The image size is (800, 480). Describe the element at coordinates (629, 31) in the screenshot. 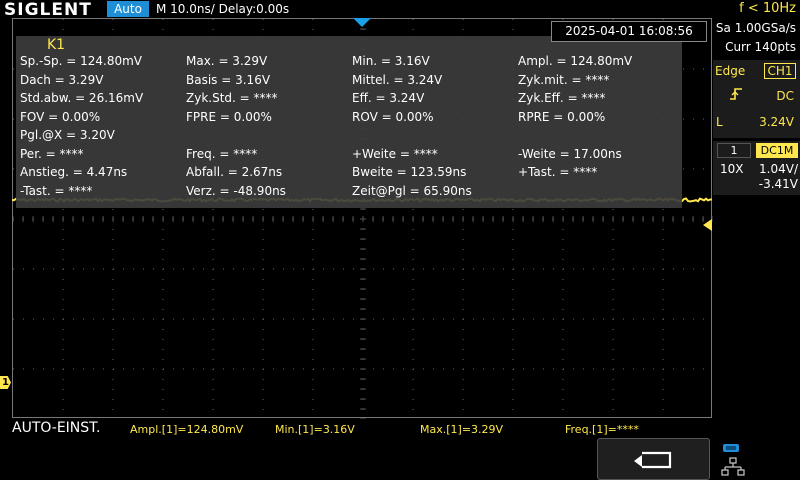

I see `datetime-display: 2025-04-01 16:08:56` at that location.